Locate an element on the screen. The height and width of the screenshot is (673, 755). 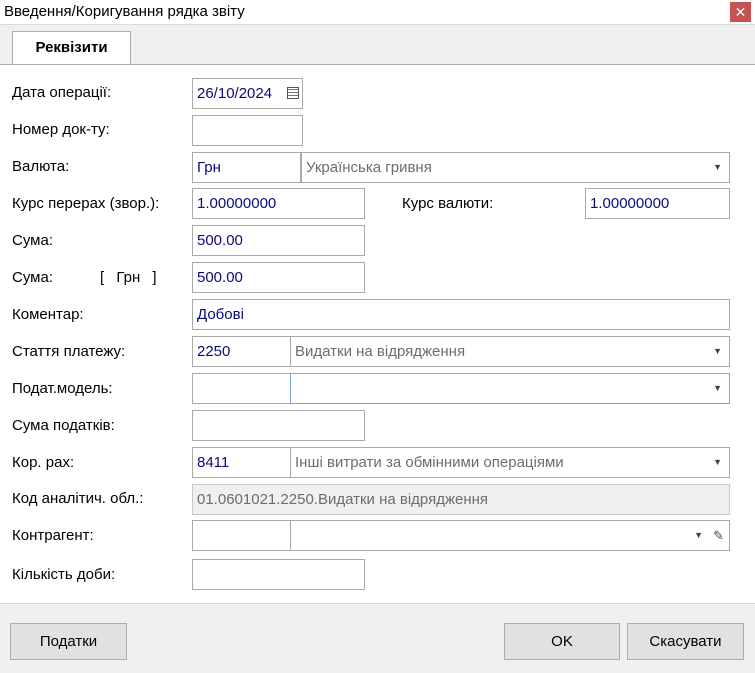
days-count-label: Кількість доби: is located at coordinates (64, 574).